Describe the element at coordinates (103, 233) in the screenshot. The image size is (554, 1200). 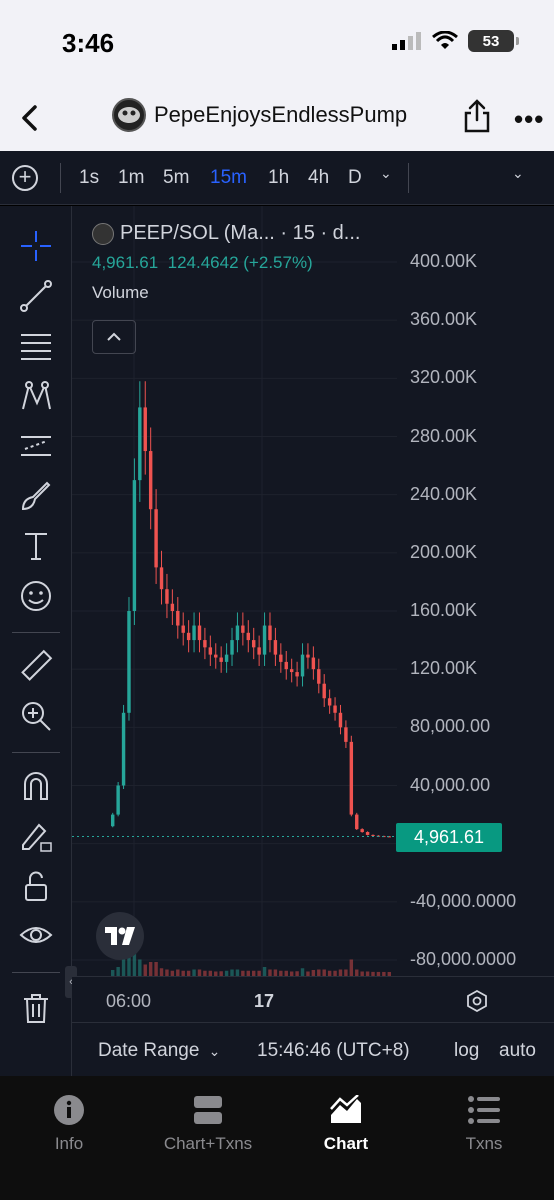
I see `symbol-logo-icon` at that location.